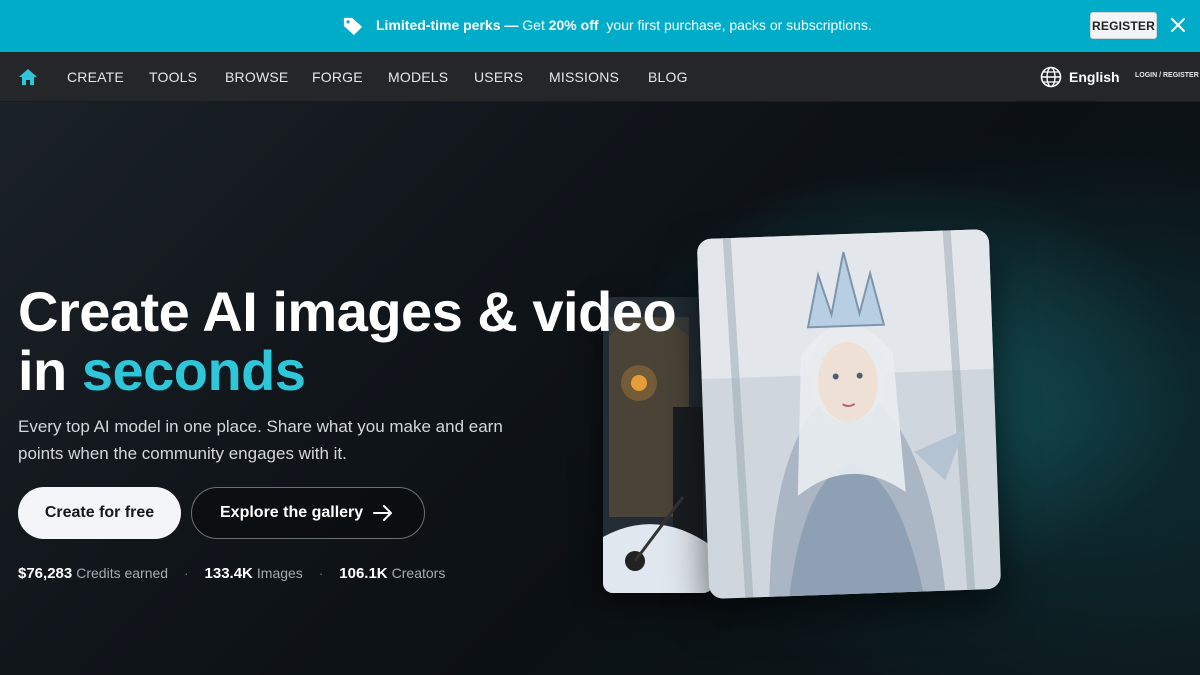 Image resolution: width=1200 pixels, height=675 pixels. I want to click on explore-gallery-label: Explore the gallery, so click(292, 512).